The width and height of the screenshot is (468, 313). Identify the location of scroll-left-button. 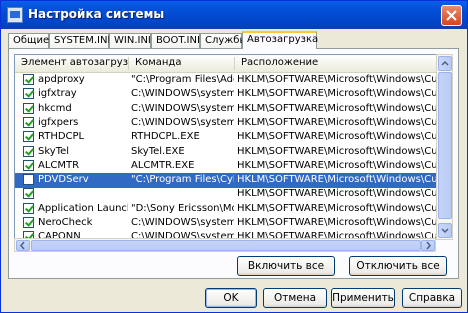
(23, 245).